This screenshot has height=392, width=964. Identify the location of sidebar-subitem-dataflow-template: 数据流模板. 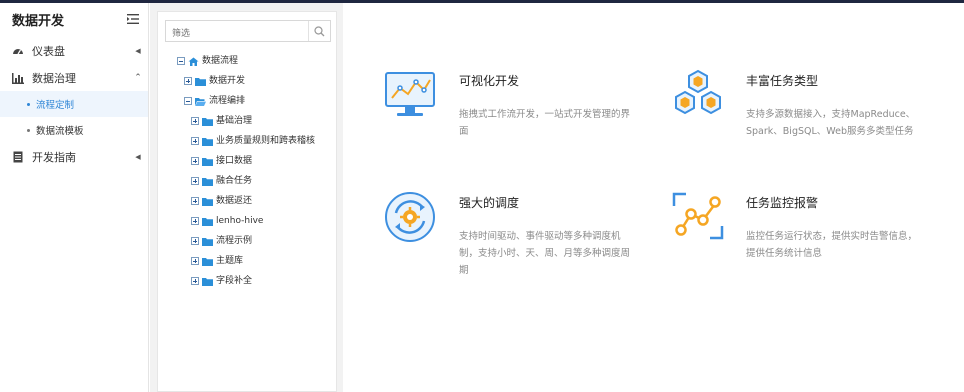
(74, 130).